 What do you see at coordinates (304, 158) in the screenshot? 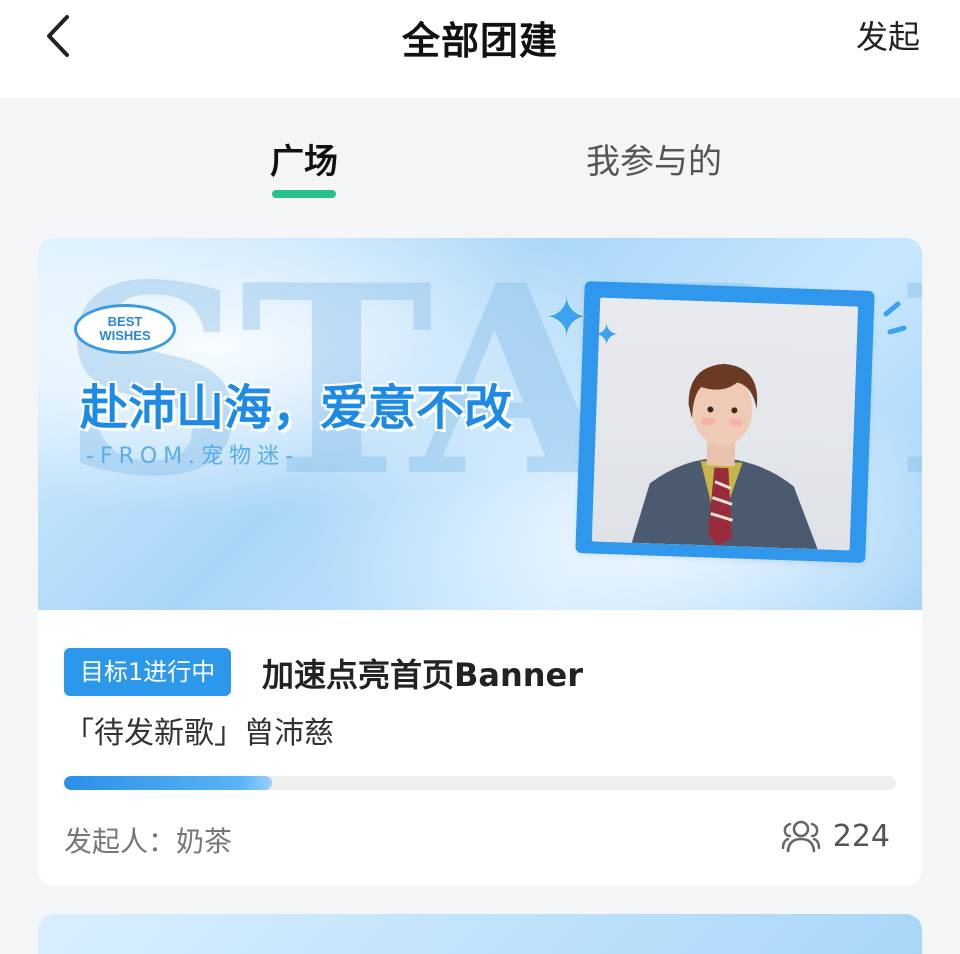
I see `tab-plaza: 广场` at bounding box center [304, 158].